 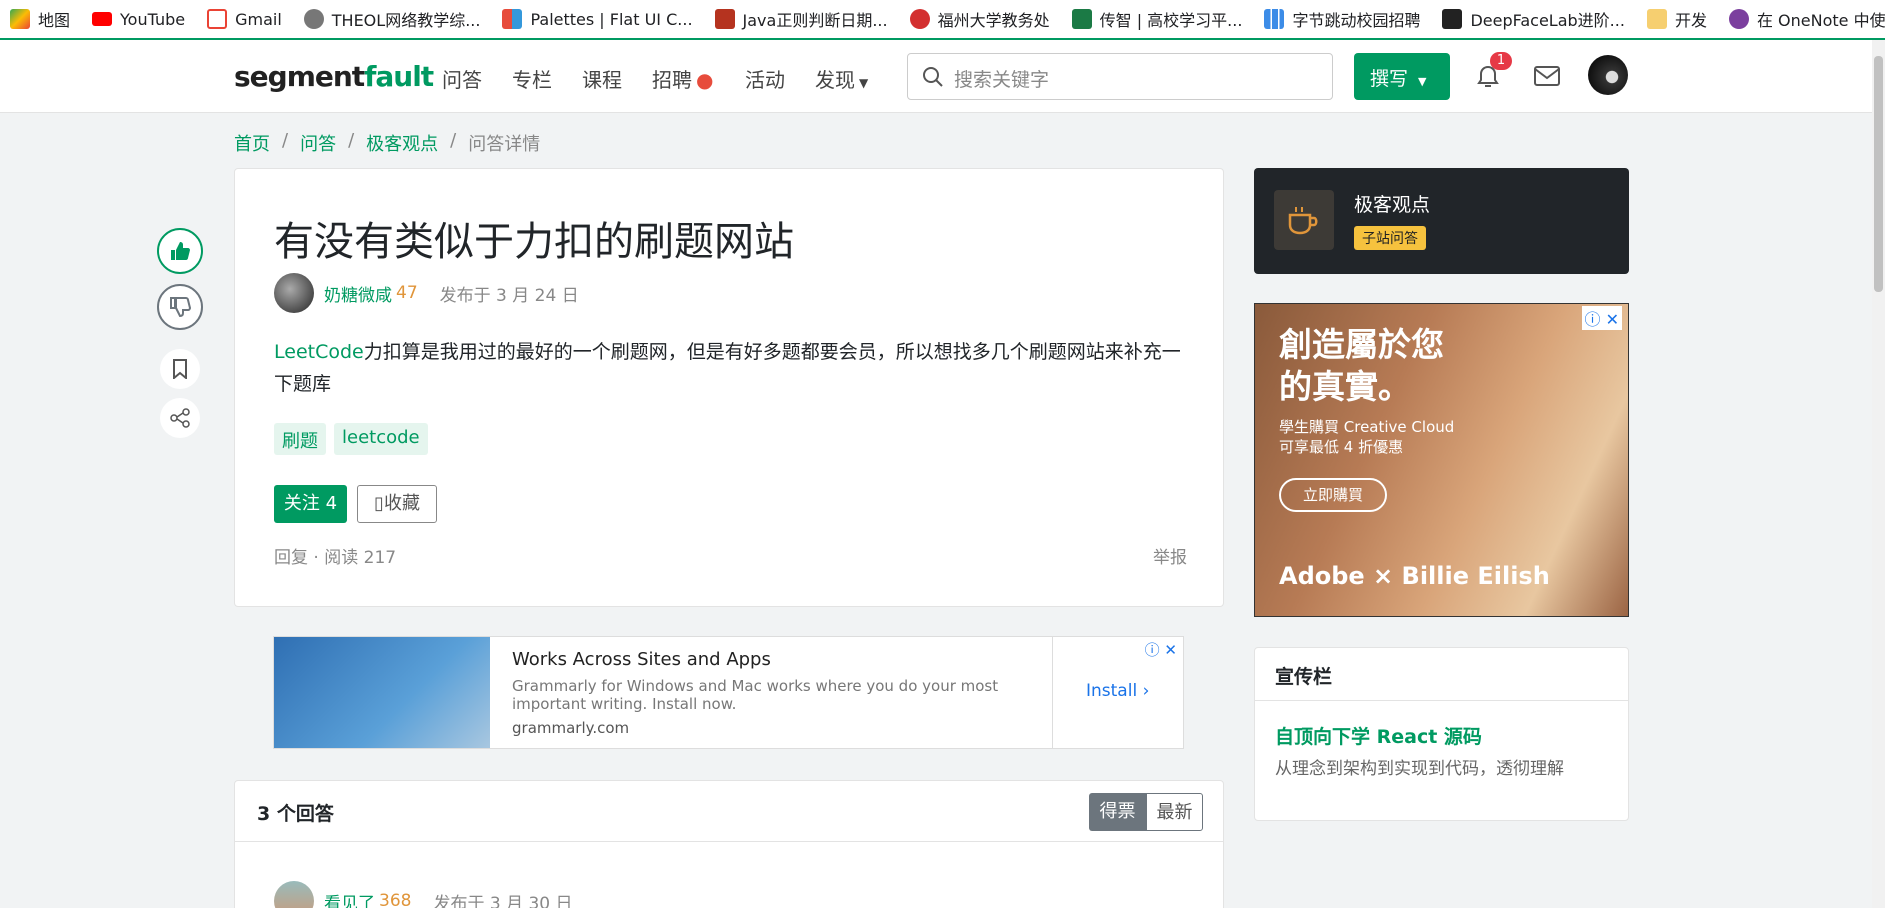 What do you see at coordinates (462, 78) in the screenshot?
I see `nav-questions: 问答` at bounding box center [462, 78].